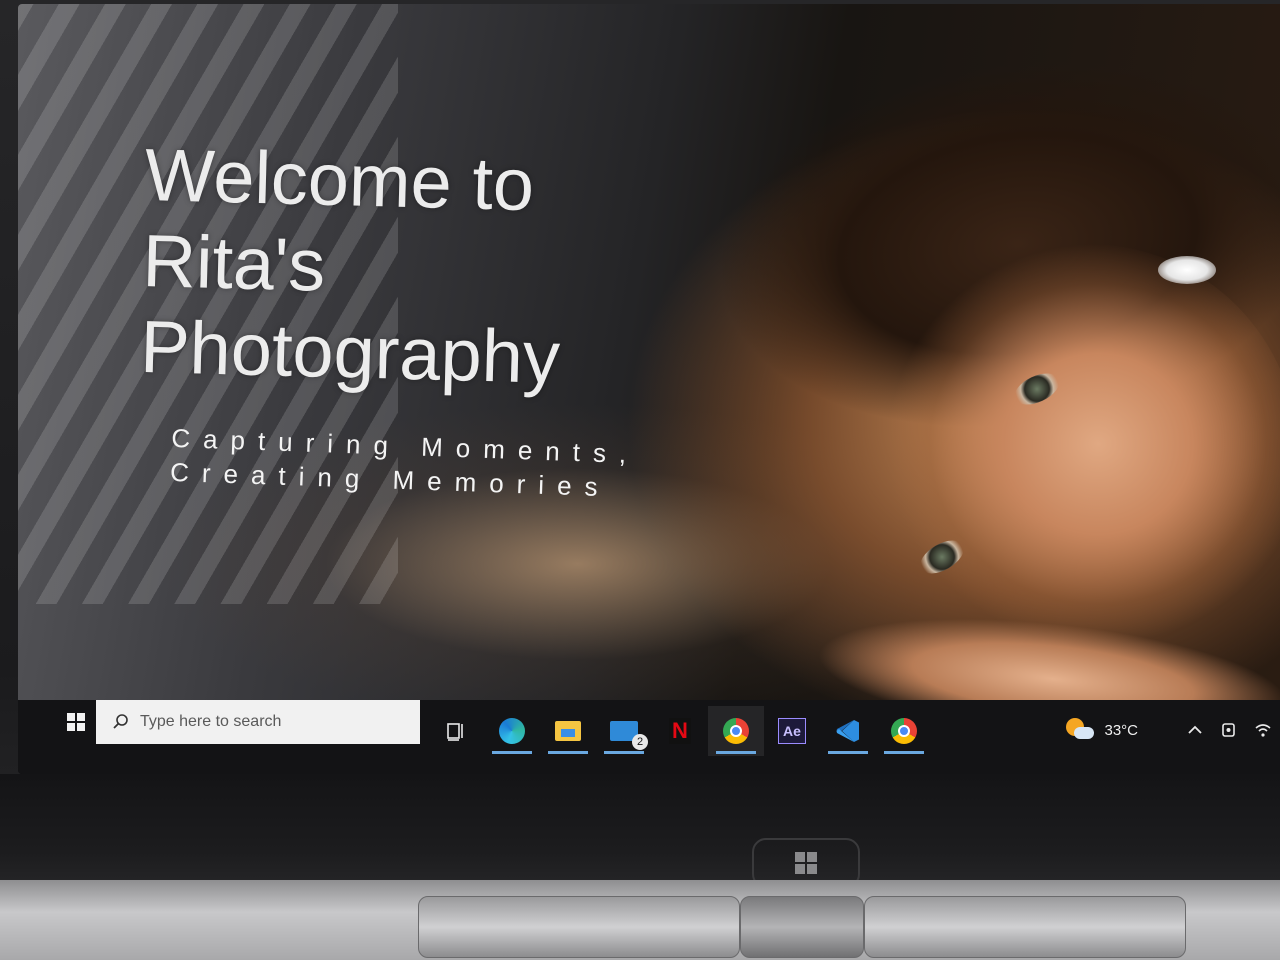  I want to click on netflix-icon: N, so click(680, 731).